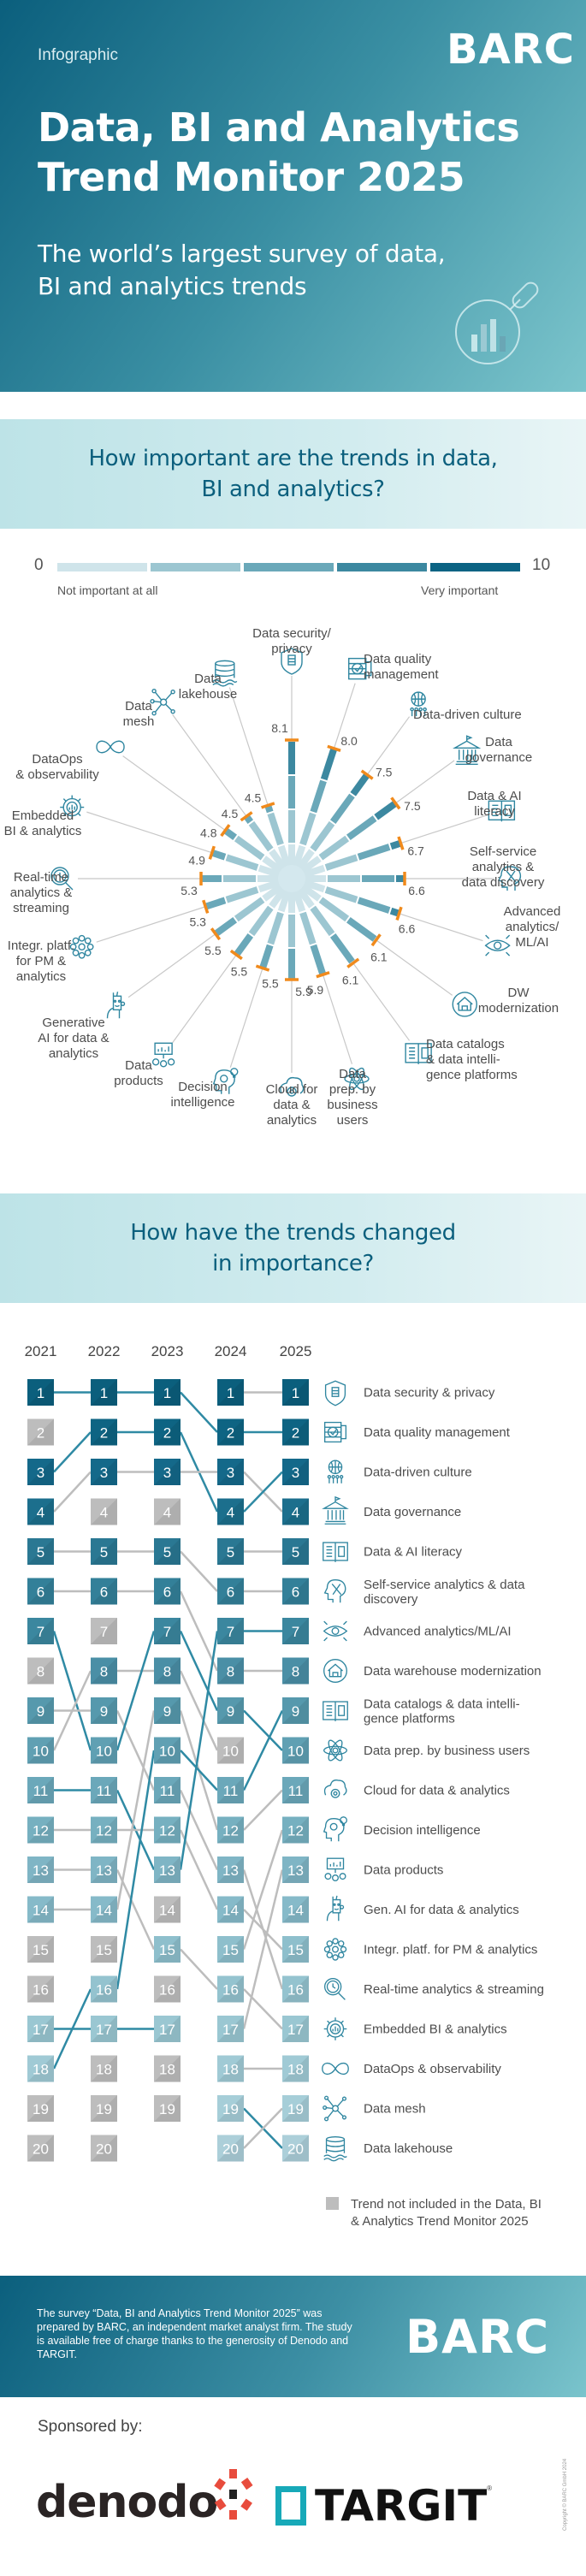  What do you see at coordinates (279, 728) in the screenshot?
I see `value-label: 8.1` at bounding box center [279, 728].